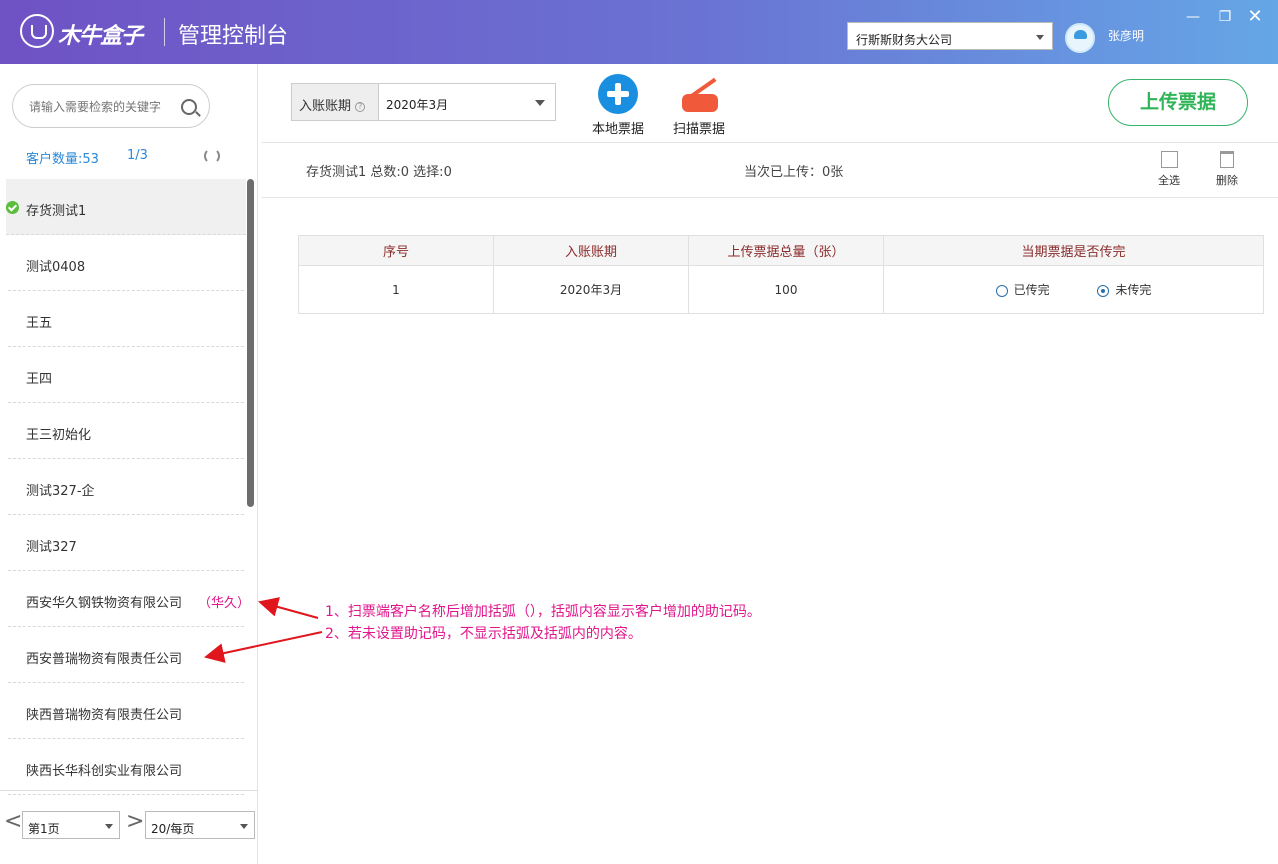  Describe the element at coordinates (786, 250) in the screenshot. I see `column-header: 上传票据总量（张）` at that location.